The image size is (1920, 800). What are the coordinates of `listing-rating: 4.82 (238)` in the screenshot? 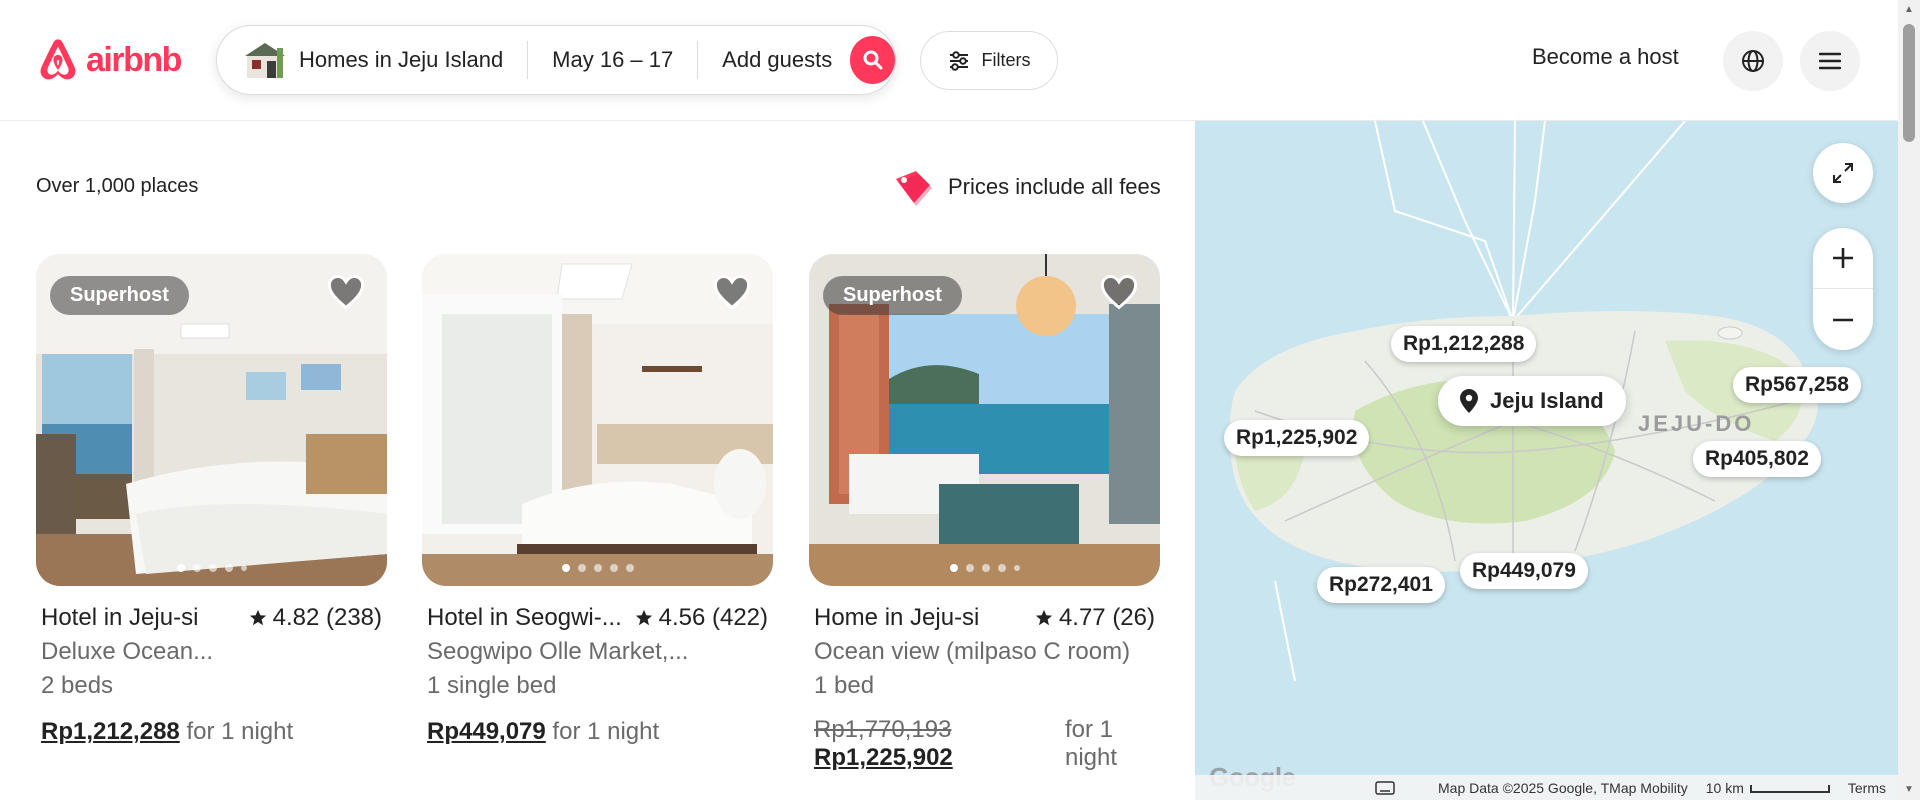 It's located at (315, 618).